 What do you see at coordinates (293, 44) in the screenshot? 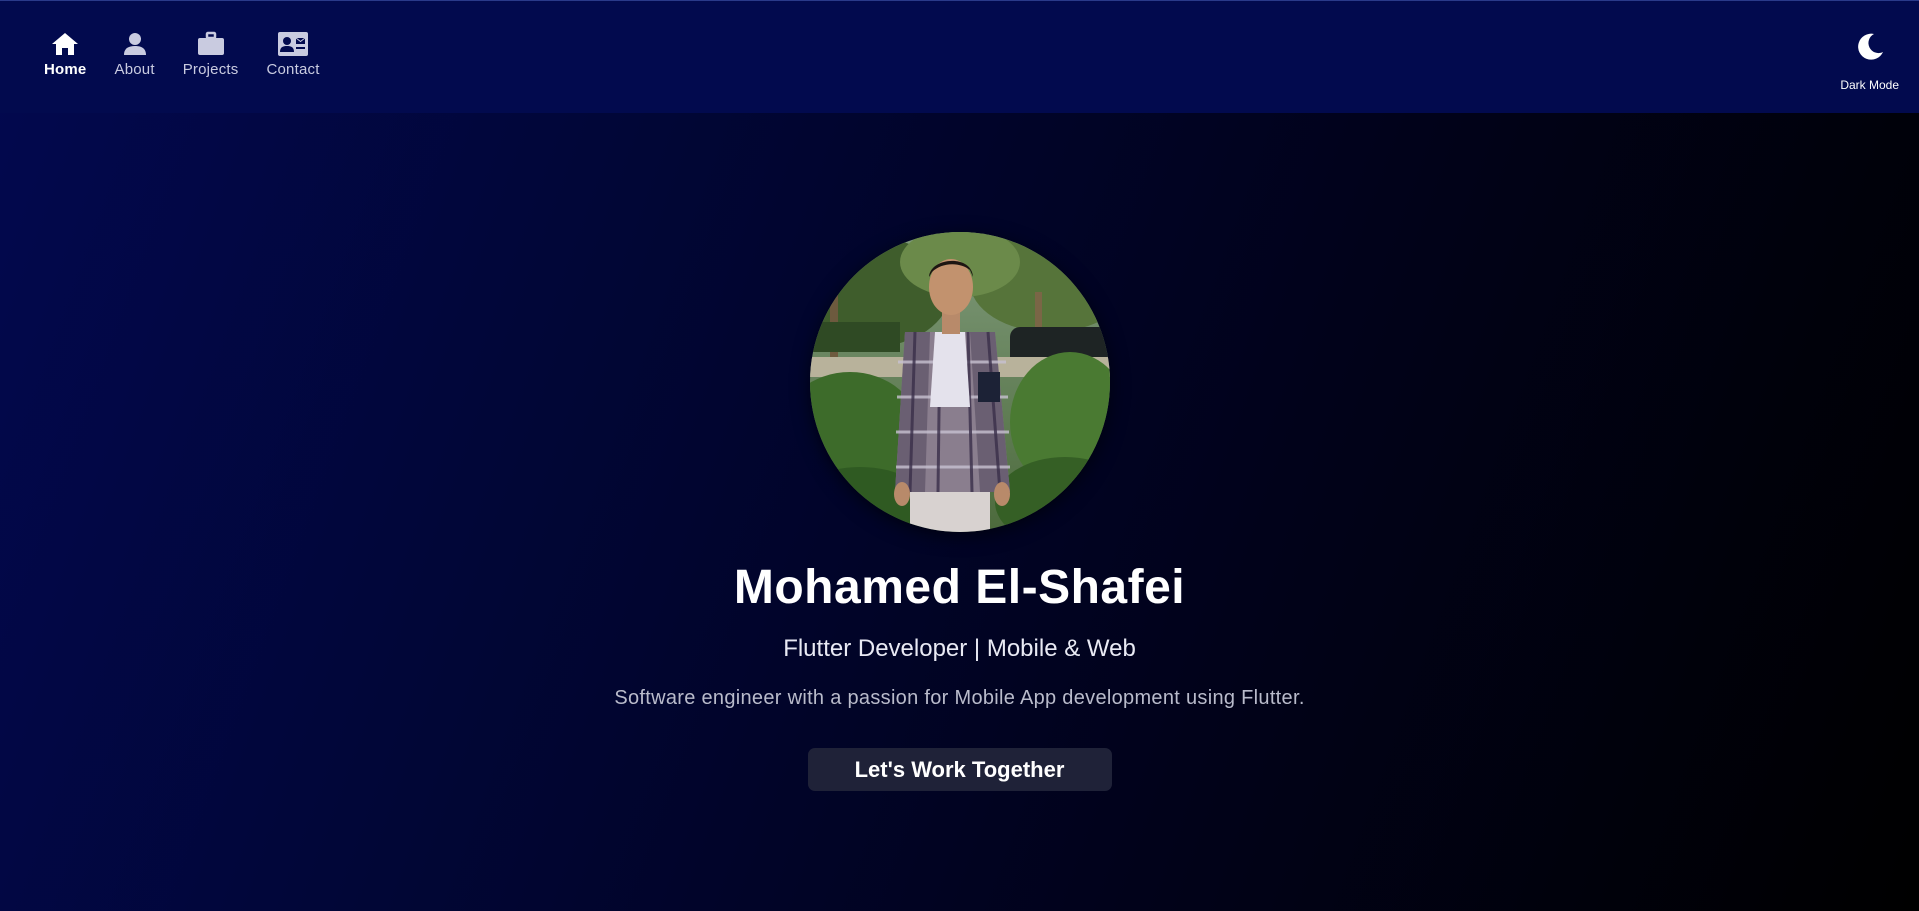
I see `contact-card-icon` at bounding box center [293, 44].